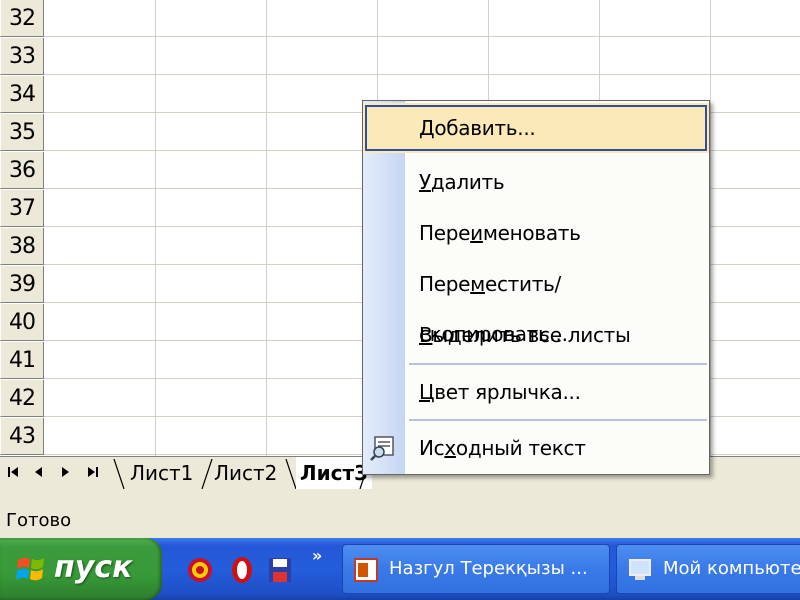  Describe the element at coordinates (39, 520) in the screenshot. I see `status-text: Готово` at that location.